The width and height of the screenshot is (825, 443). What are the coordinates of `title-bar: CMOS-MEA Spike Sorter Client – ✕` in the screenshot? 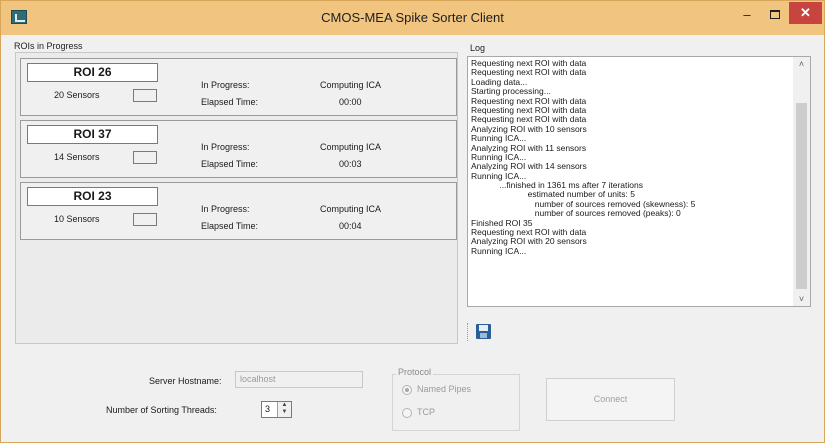 It's located at (412, 18).